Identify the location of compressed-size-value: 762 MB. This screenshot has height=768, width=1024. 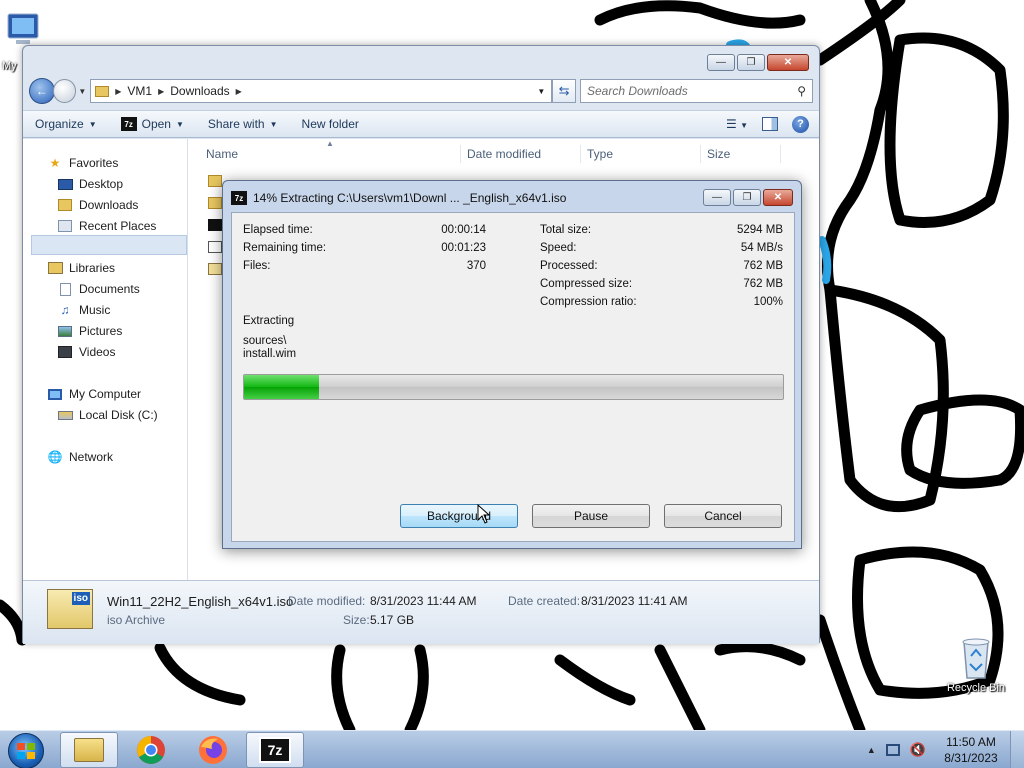
(763, 284).